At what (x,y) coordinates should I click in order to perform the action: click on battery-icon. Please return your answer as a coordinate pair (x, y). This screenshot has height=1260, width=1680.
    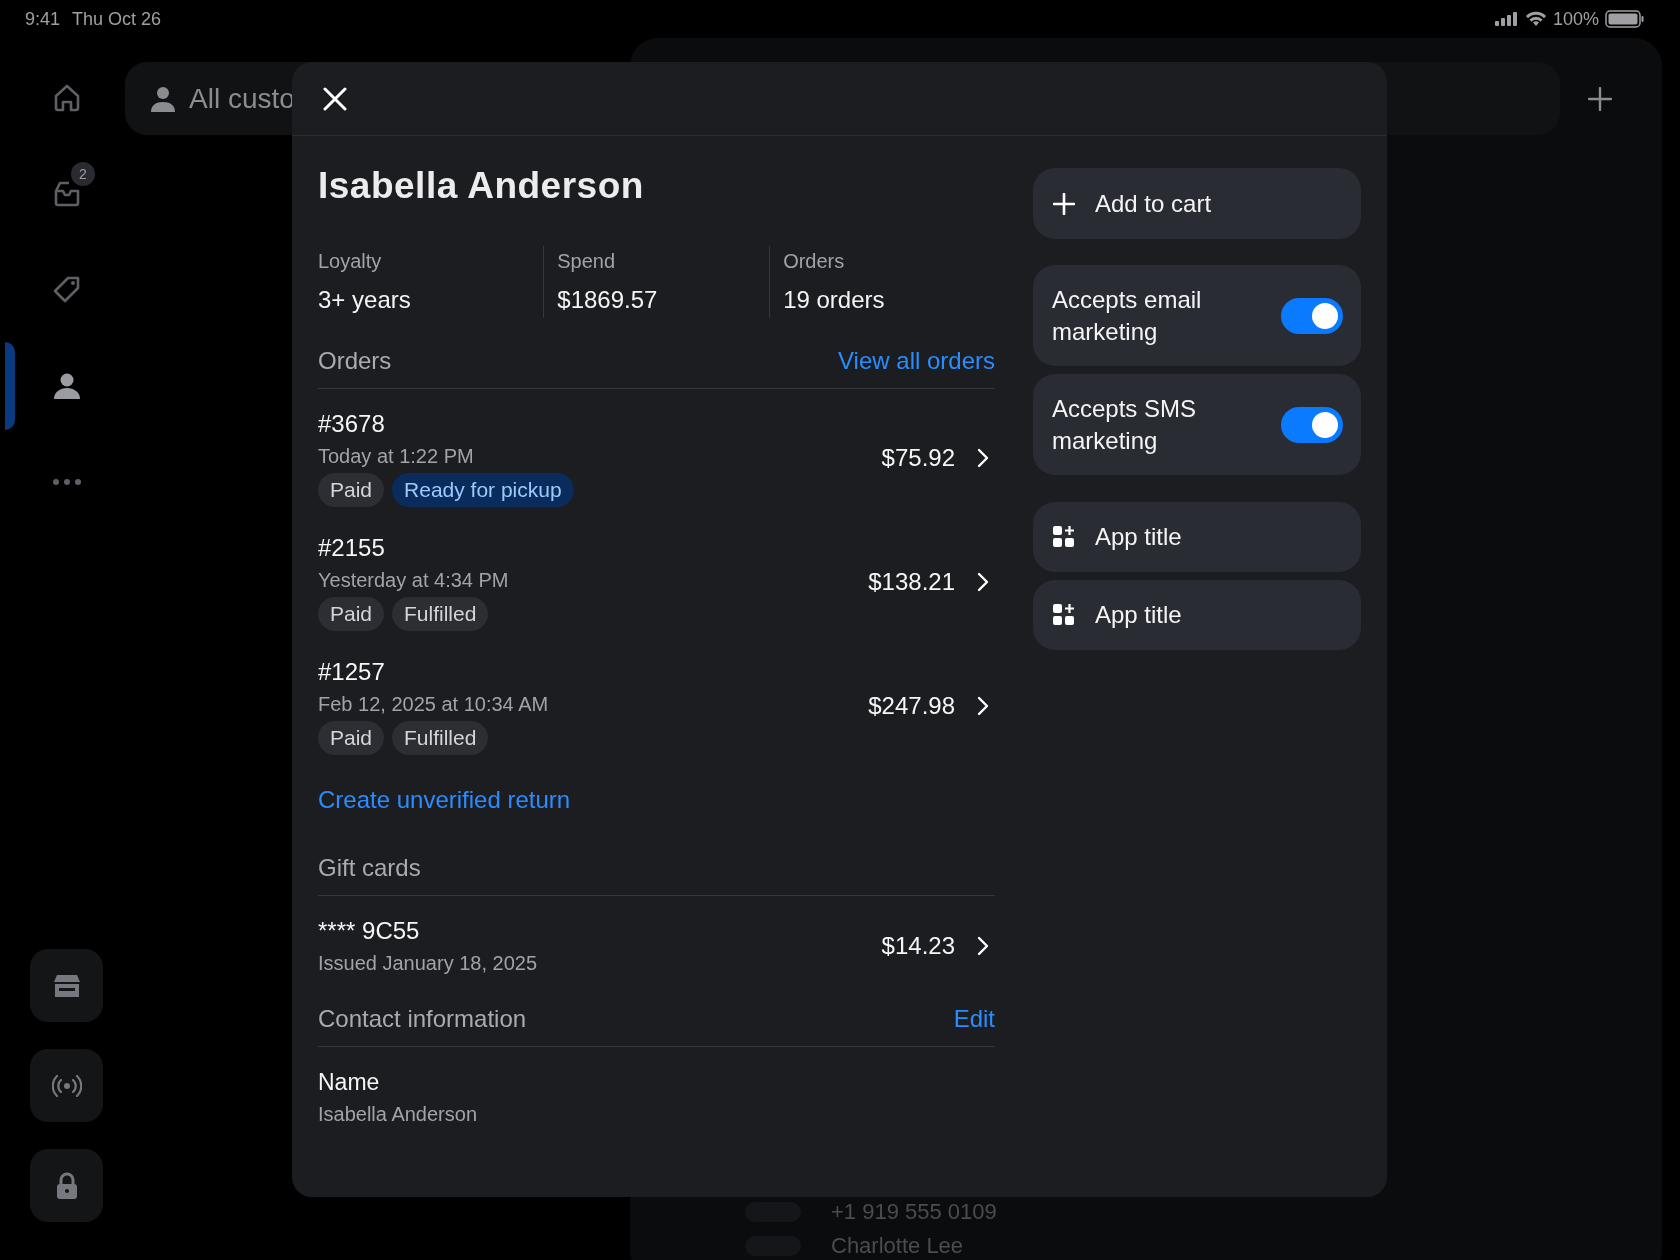
    Looking at the image, I should click on (1625, 19).